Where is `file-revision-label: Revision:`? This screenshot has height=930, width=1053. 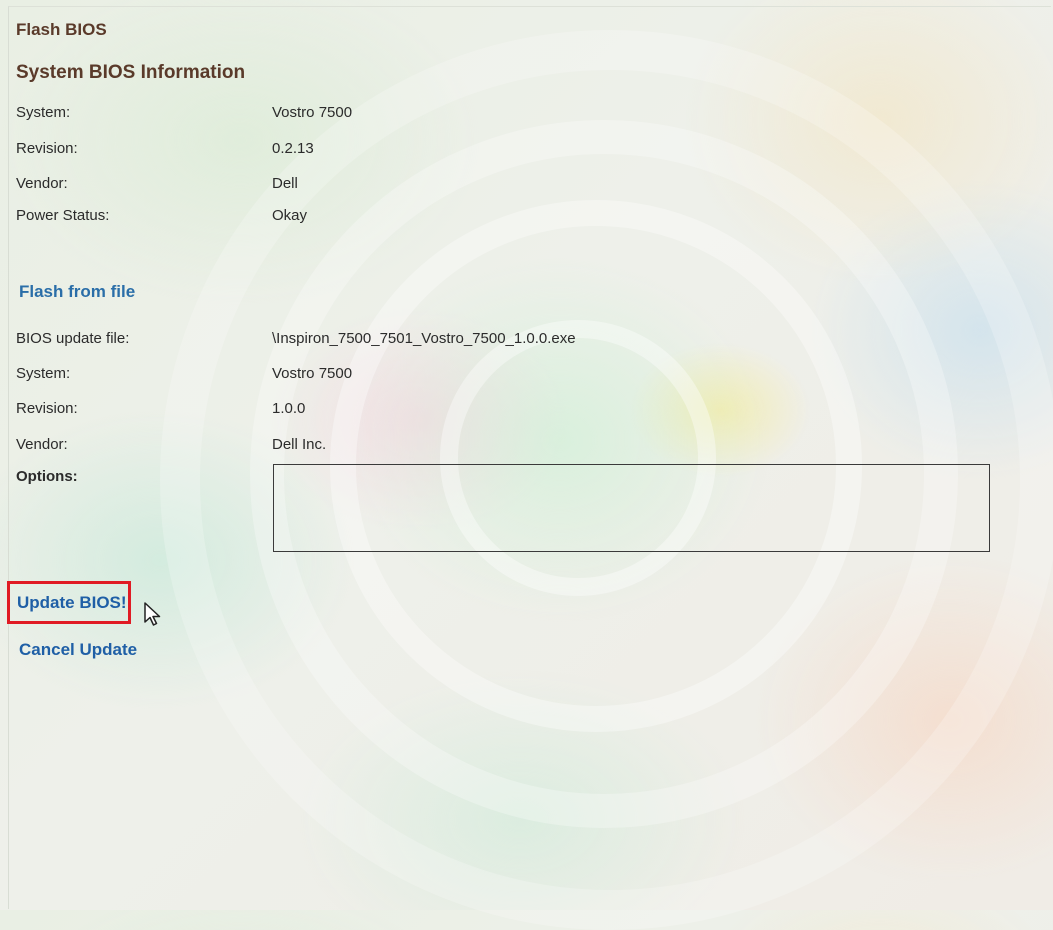
file-revision-label: Revision: is located at coordinates (47, 408).